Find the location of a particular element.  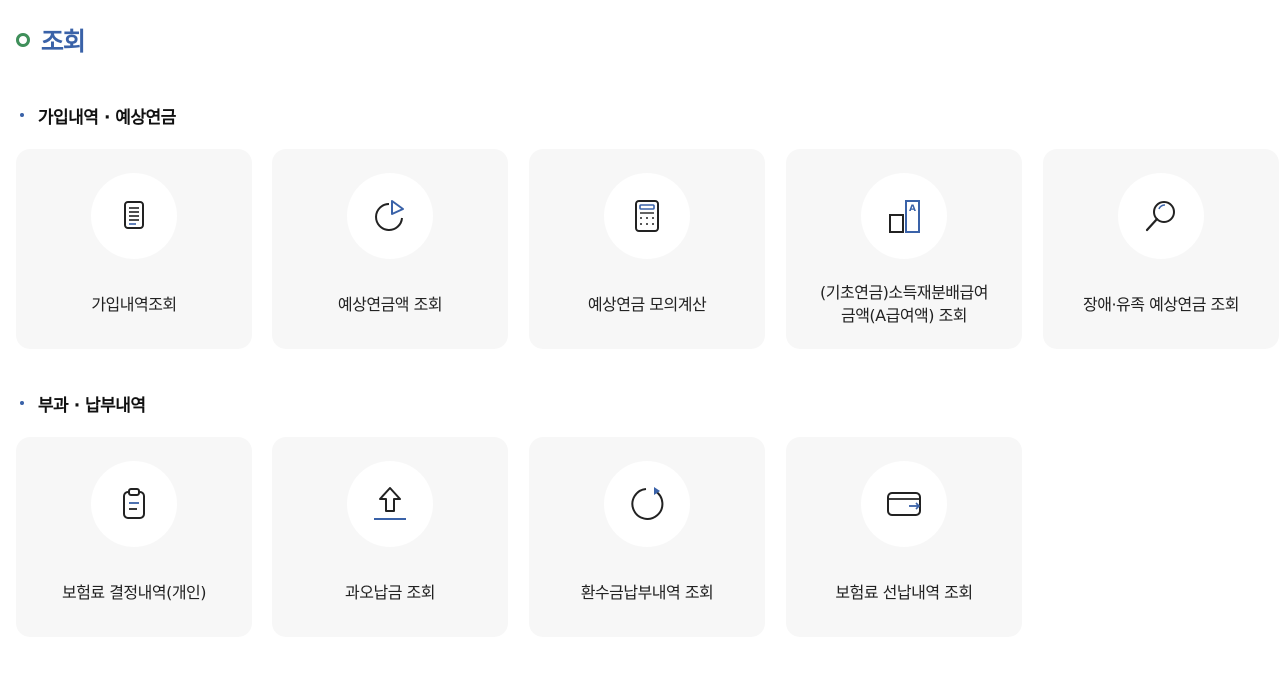

card-disability-survivor-pension: 장애·유족 예상연금 조회 is located at coordinates (1161, 249).